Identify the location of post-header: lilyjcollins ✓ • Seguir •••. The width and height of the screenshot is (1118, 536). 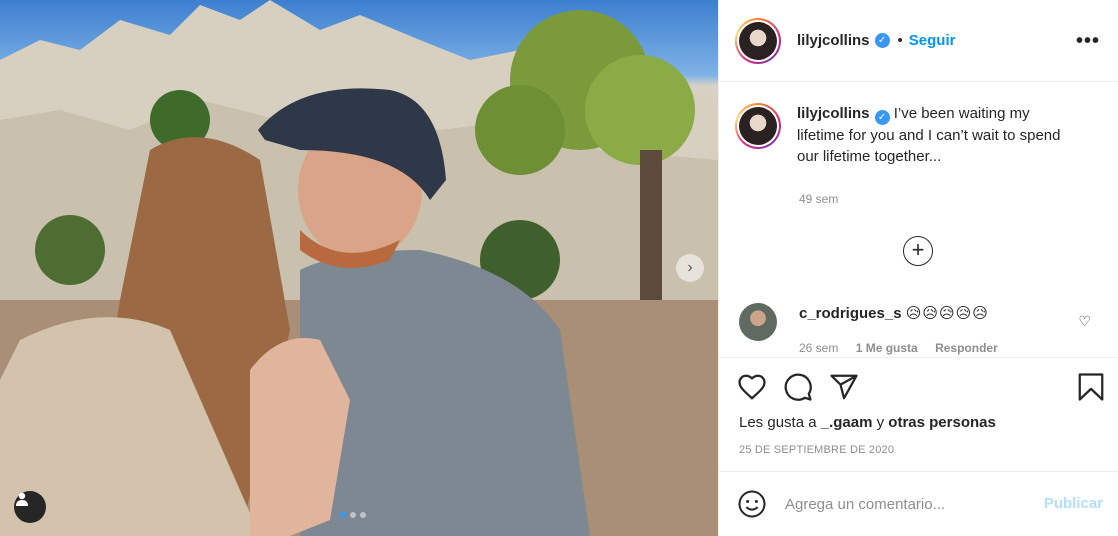
(918, 41).